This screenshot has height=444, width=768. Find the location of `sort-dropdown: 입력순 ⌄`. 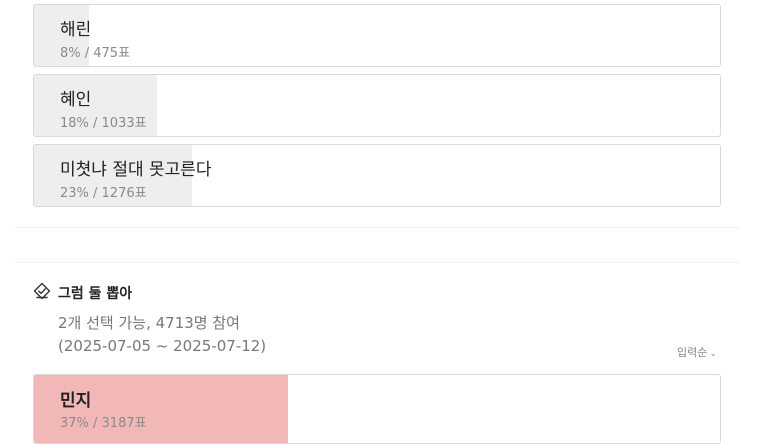

sort-dropdown: 입력순 ⌄ is located at coordinates (697, 352).